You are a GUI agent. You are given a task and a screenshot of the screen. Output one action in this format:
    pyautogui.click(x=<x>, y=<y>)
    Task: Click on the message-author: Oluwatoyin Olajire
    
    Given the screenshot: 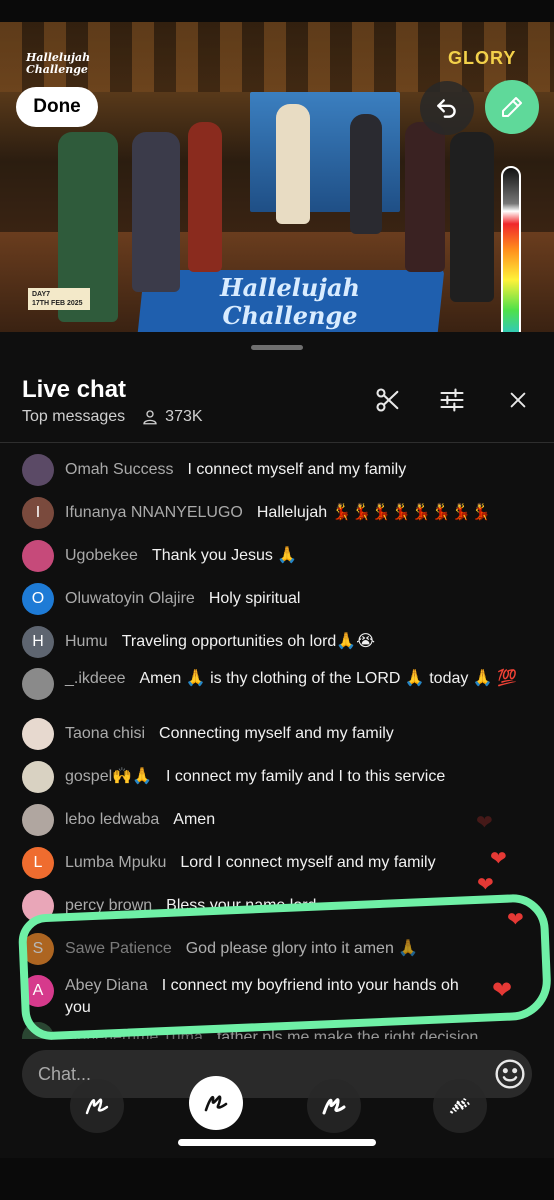 What is the action you would take?
    pyautogui.click(x=130, y=598)
    